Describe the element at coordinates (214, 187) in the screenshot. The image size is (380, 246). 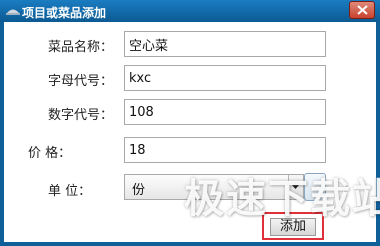
I see `unit-select: 份` at that location.